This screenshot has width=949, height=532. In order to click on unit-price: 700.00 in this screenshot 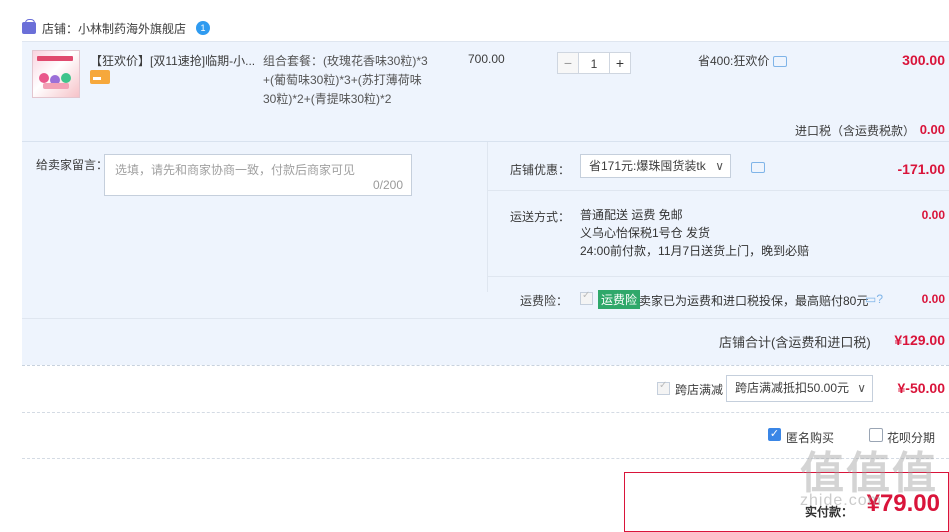, I will do `click(486, 59)`.